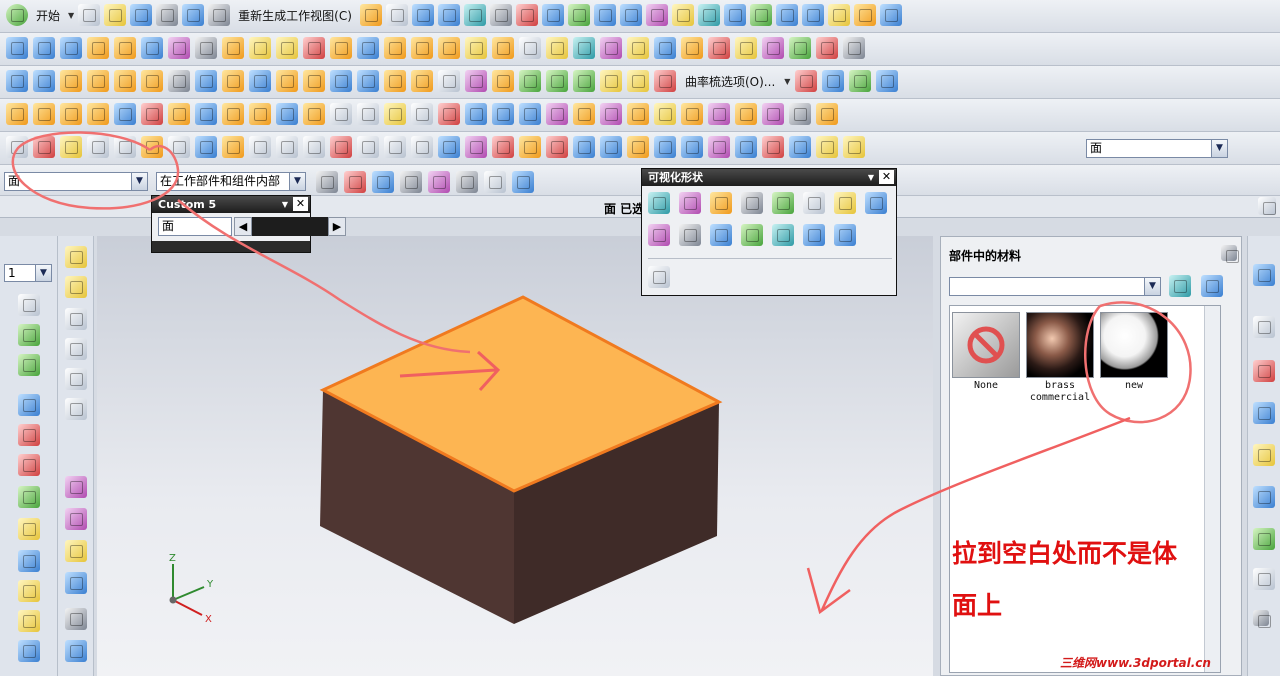 The height and width of the screenshot is (676, 1280). Describe the element at coordinates (1212, 489) in the screenshot. I see `material-scrollbar` at that location.